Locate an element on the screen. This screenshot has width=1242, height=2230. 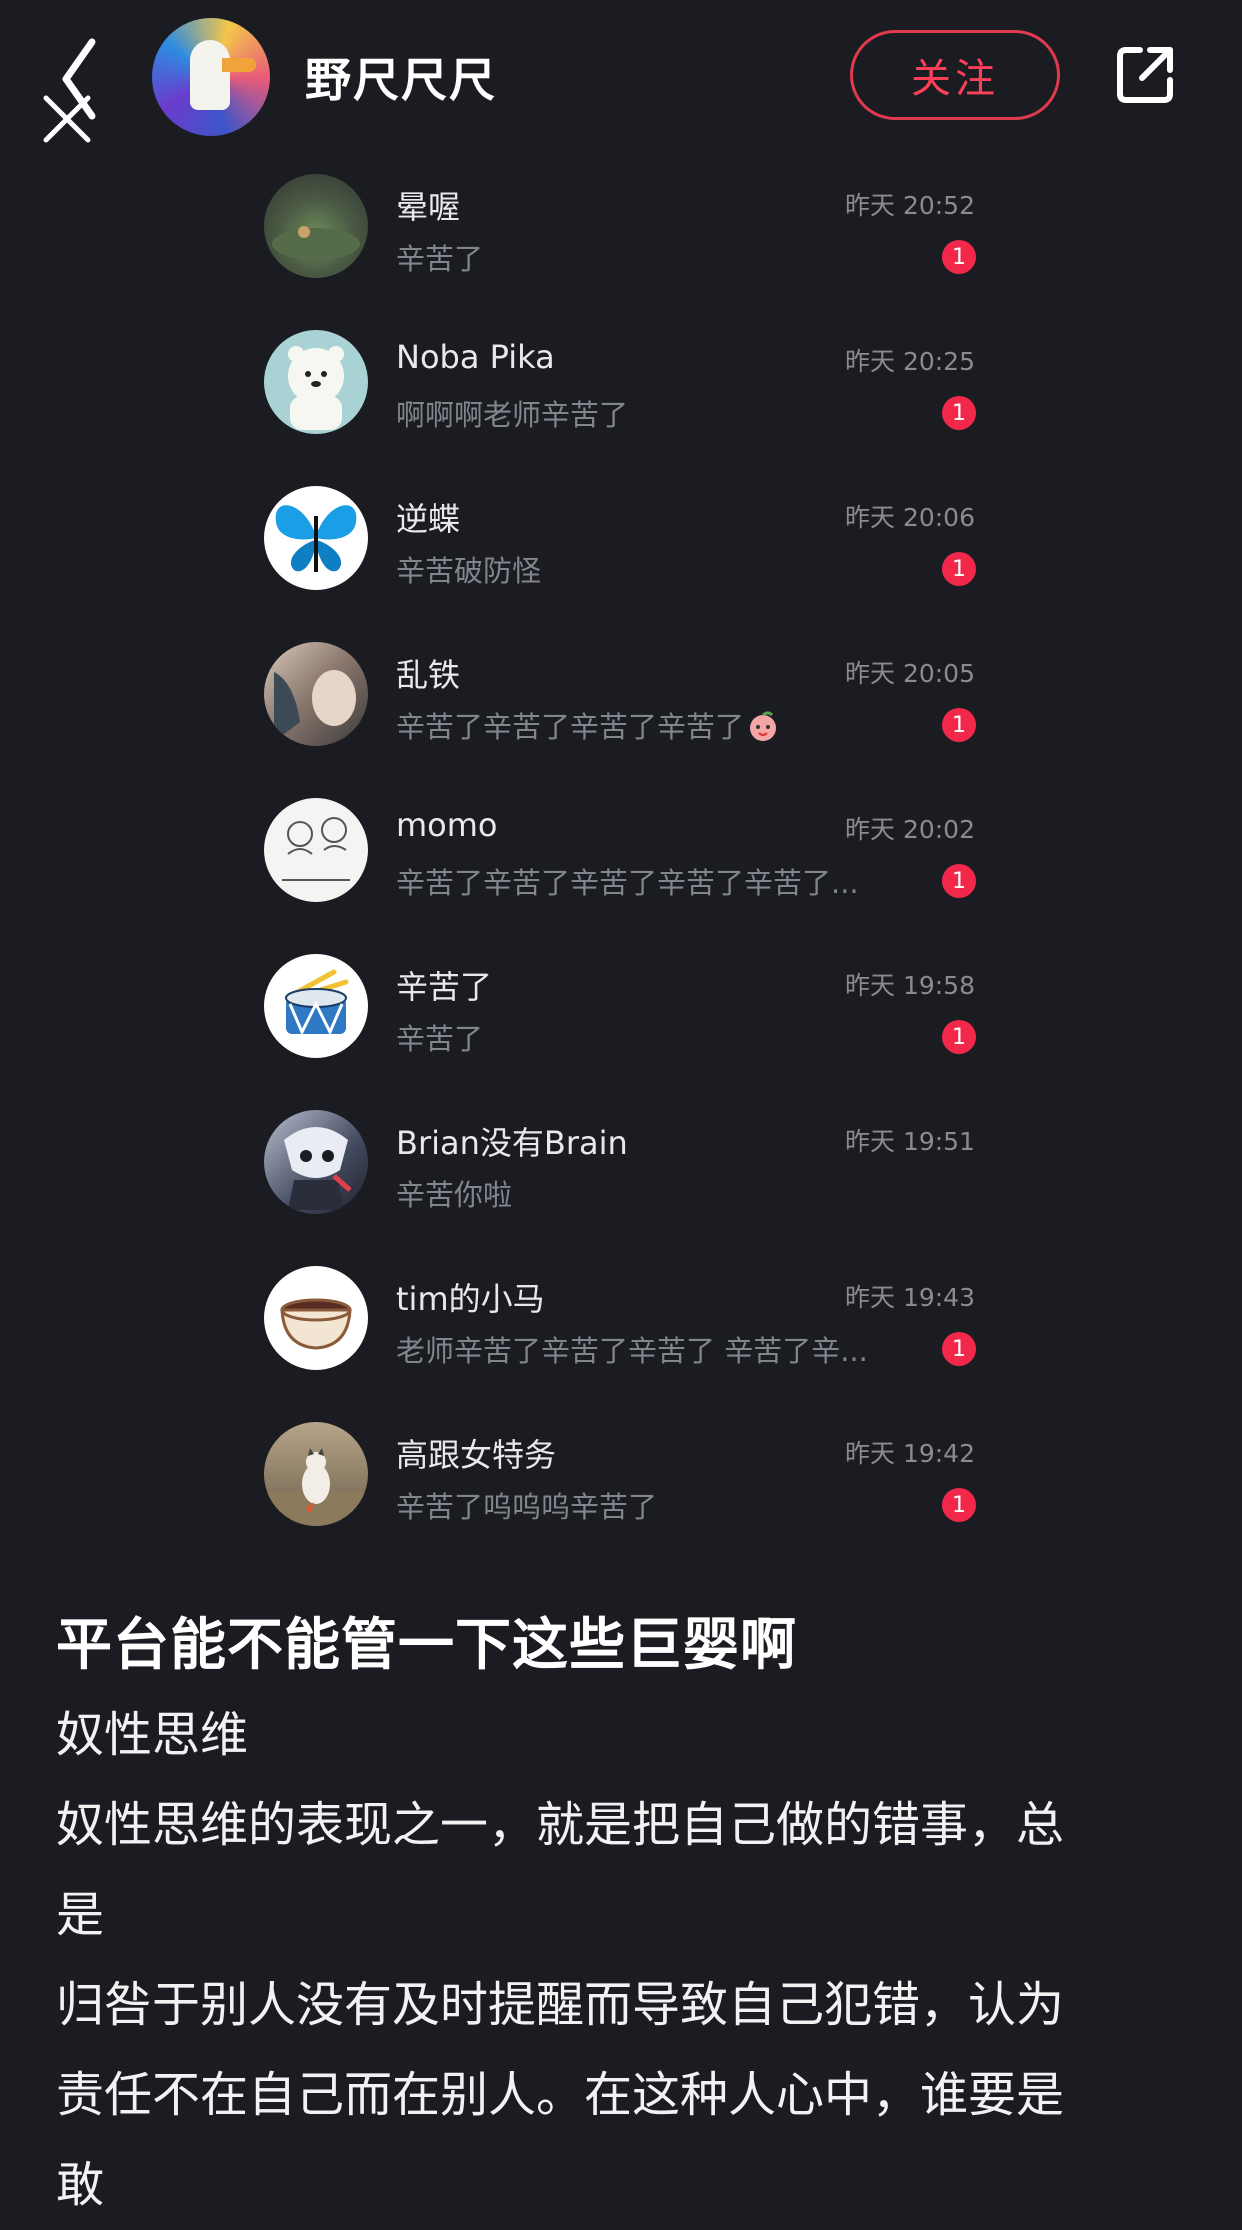
cat-photo-icon is located at coordinates (316, 1487).